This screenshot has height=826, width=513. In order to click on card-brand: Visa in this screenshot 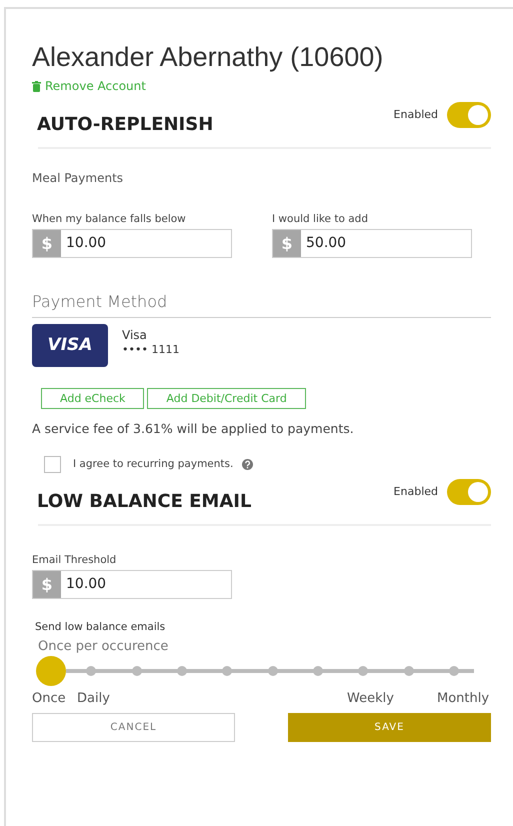, I will do `click(135, 335)`.